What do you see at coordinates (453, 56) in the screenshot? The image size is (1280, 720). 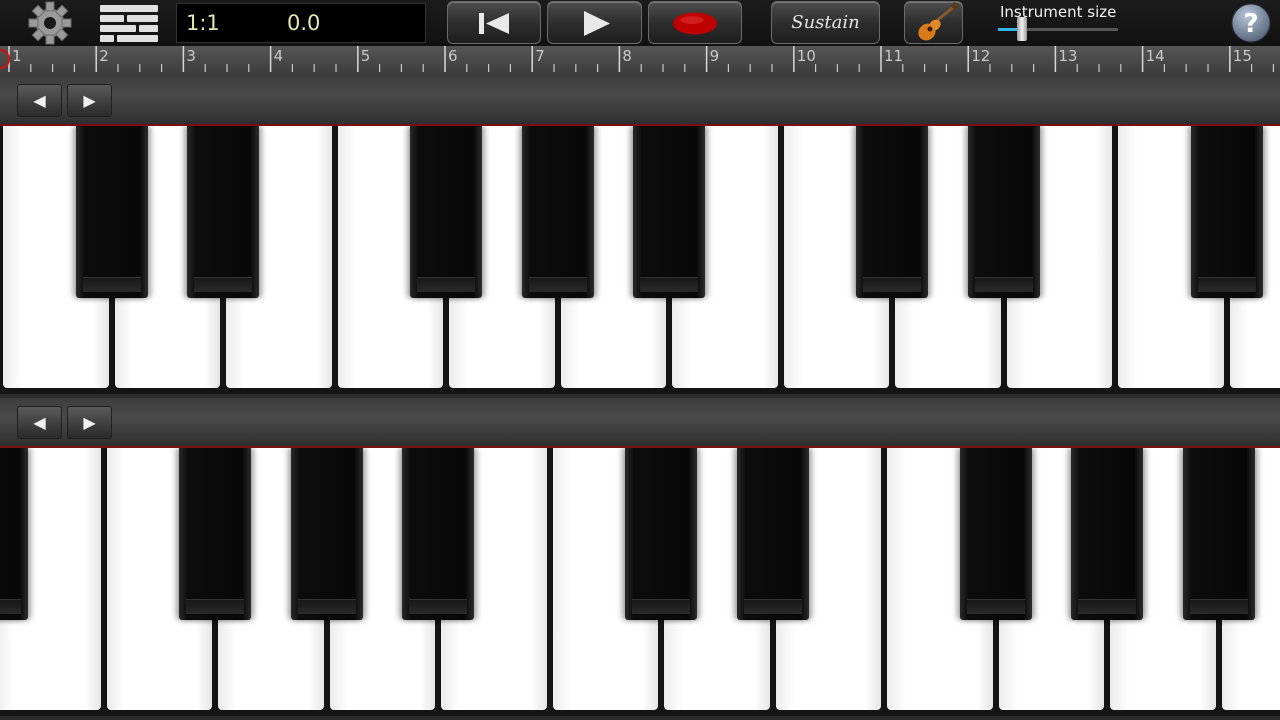 I see `ruler-bar-number: 6` at bounding box center [453, 56].